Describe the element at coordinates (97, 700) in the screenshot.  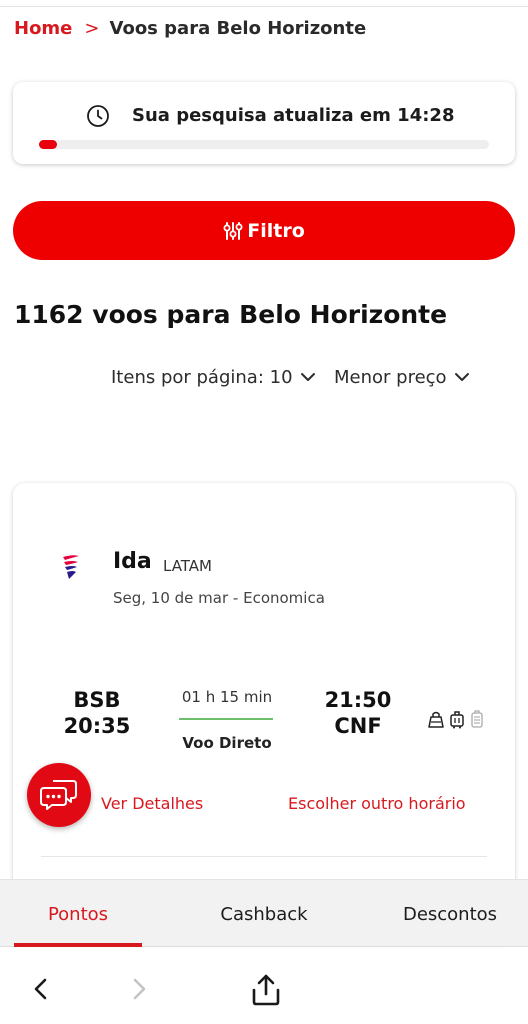
I see `departure-airport: BSB` at that location.